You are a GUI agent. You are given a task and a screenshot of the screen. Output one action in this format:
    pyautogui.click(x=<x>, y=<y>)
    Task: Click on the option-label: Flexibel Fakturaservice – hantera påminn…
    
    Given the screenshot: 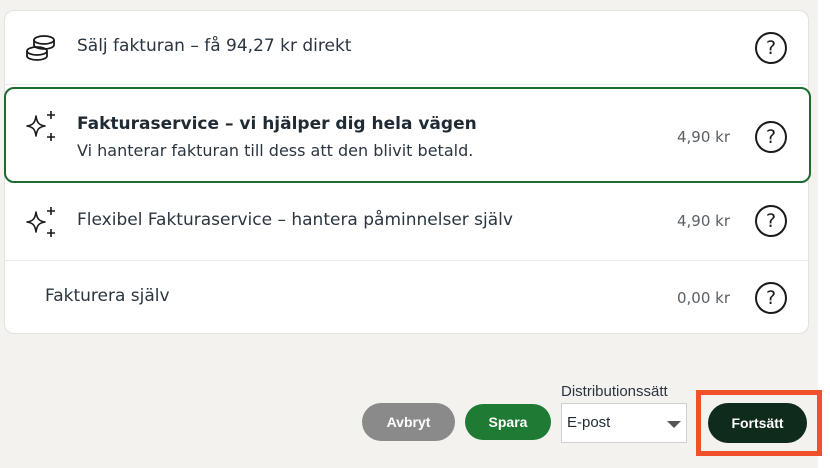 What is the action you would take?
    pyautogui.click(x=295, y=220)
    